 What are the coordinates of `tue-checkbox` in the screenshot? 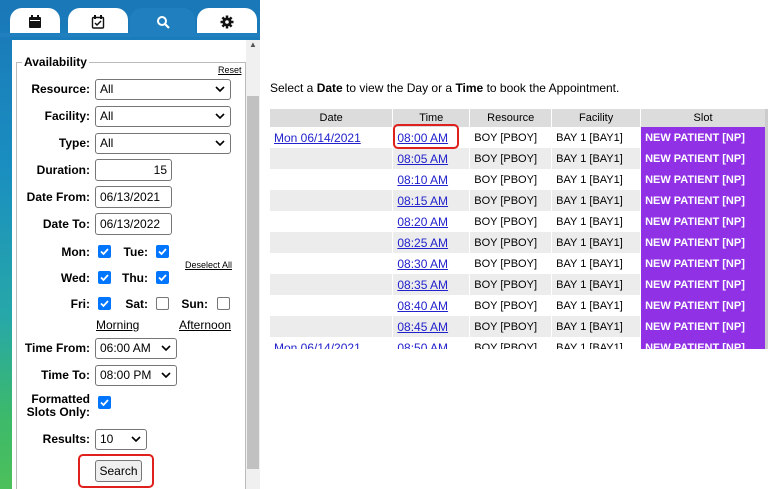 It's located at (162, 251).